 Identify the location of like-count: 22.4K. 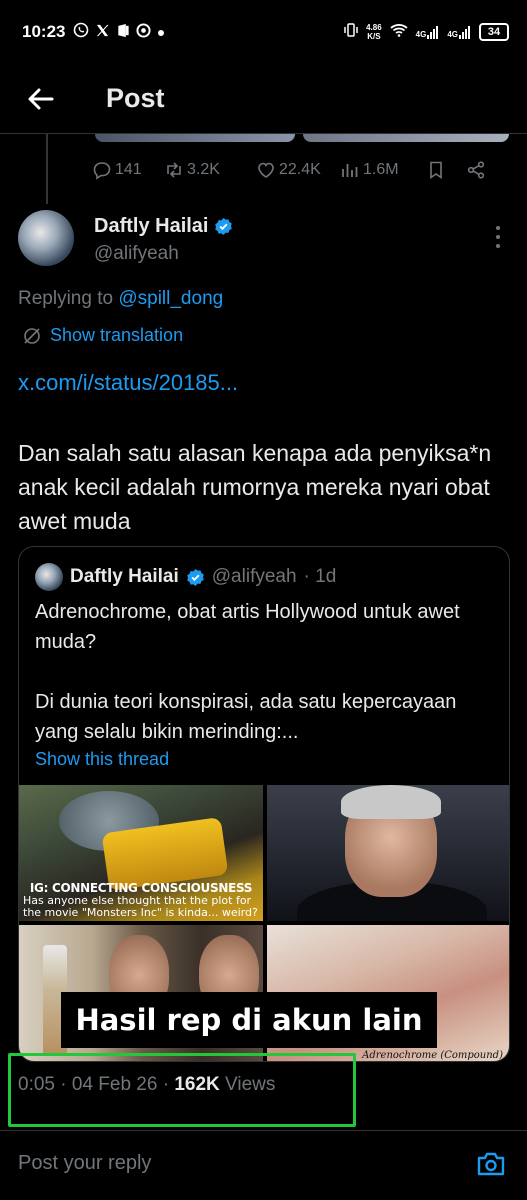
(300, 169).